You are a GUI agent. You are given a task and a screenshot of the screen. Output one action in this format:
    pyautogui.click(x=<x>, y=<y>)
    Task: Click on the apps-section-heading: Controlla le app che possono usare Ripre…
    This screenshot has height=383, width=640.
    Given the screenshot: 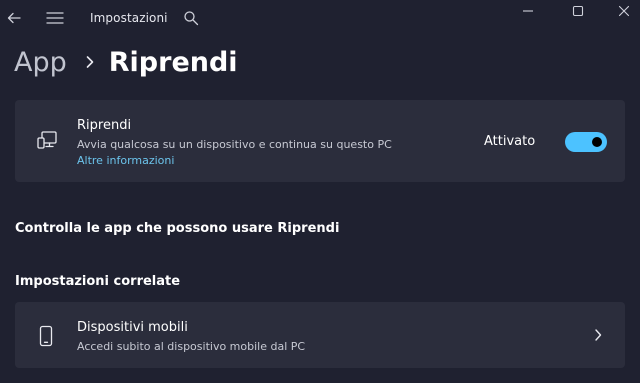 What is the action you would take?
    pyautogui.click(x=177, y=228)
    